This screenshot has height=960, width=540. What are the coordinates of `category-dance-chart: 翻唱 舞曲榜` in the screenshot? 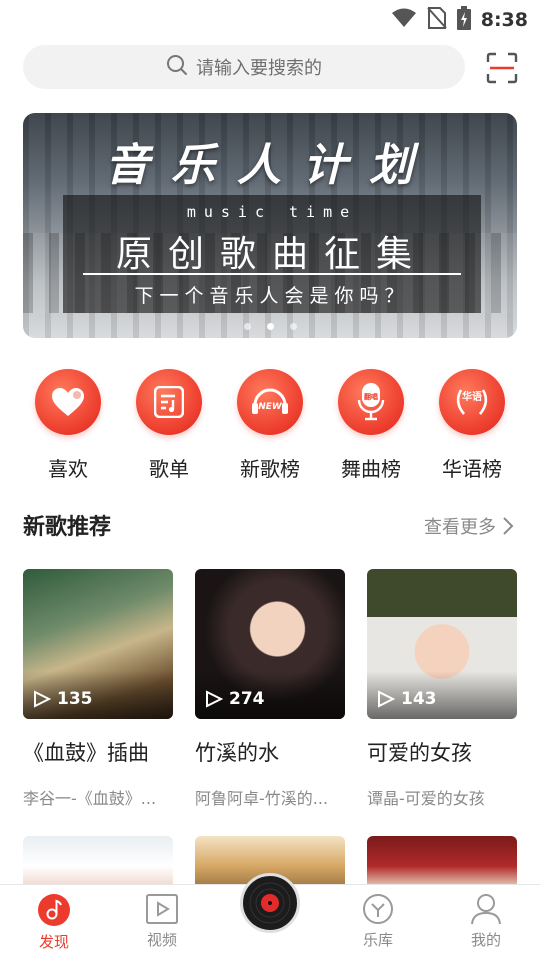 It's located at (371, 425).